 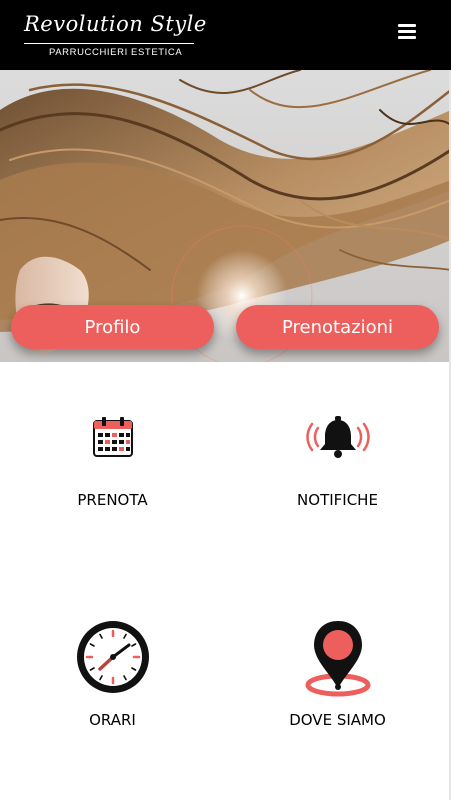 I want to click on bell-icon, so click(x=338, y=439).